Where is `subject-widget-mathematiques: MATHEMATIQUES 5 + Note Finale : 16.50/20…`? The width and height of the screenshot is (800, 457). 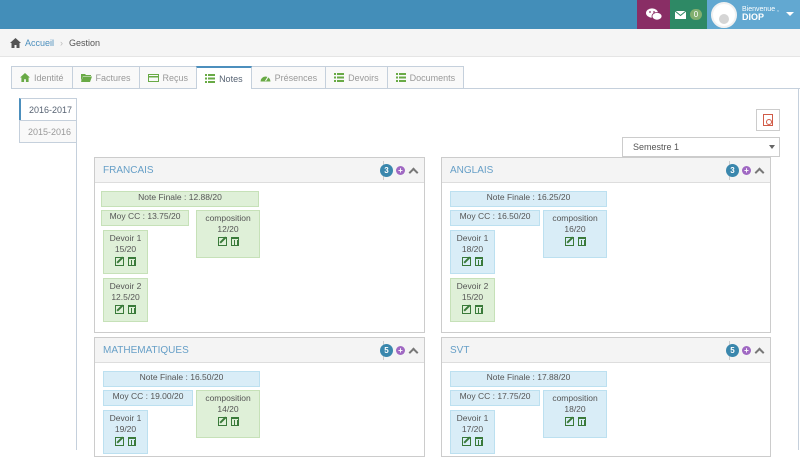
subject-widget-mathematiques: MATHEMATIQUES 5 + Note Finale : 16.50/20… is located at coordinates (259, 397).